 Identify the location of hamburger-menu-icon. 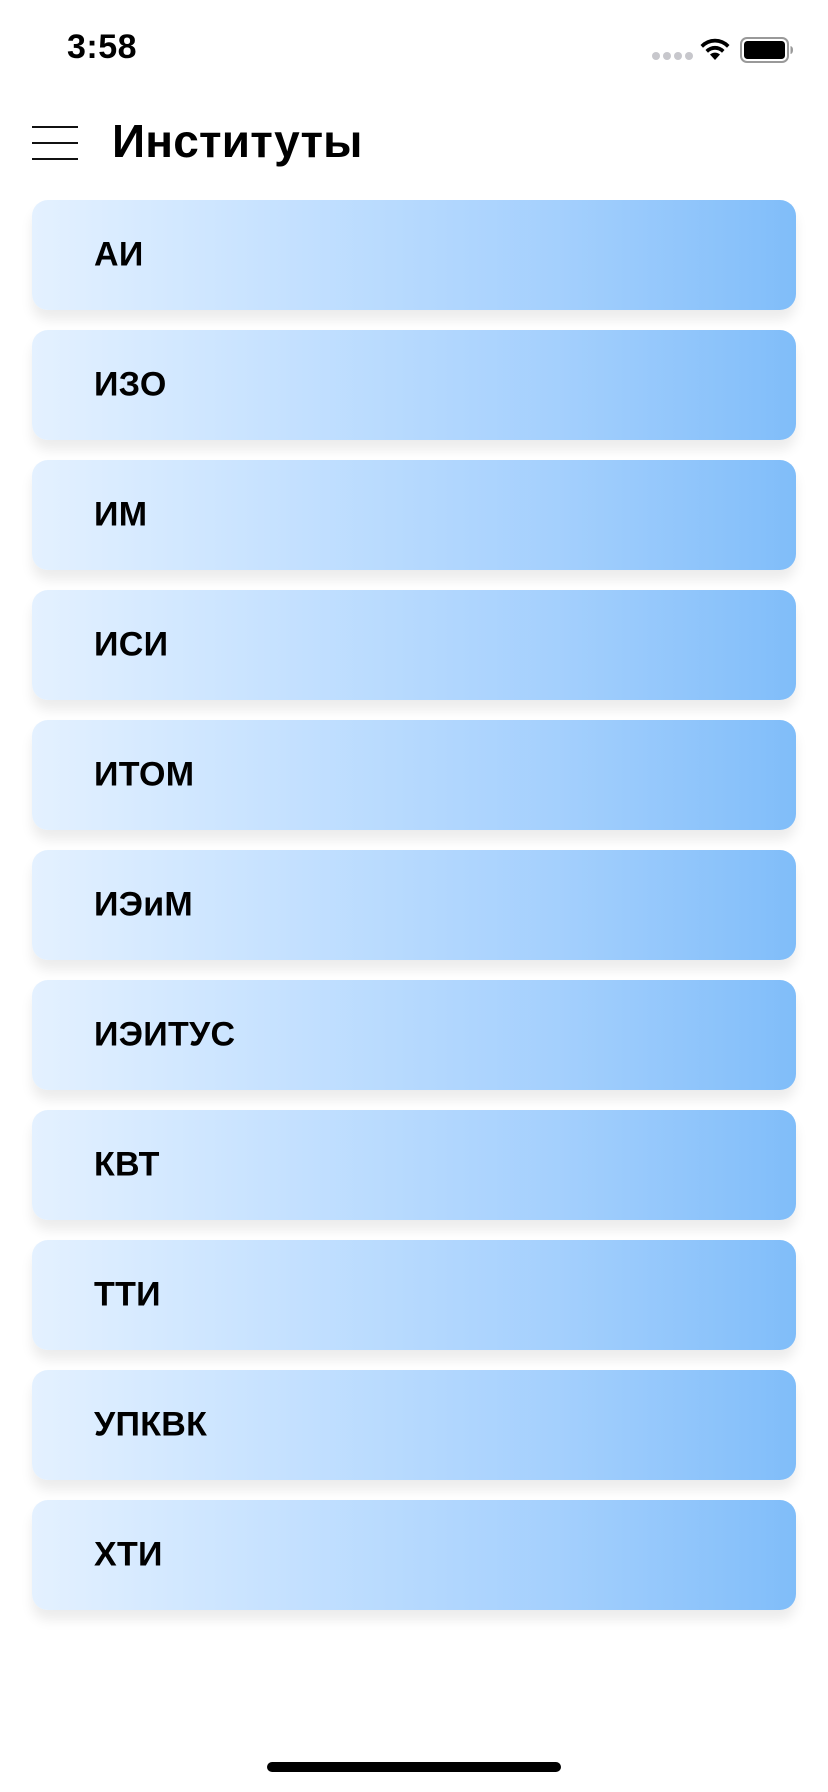
(55, 143).